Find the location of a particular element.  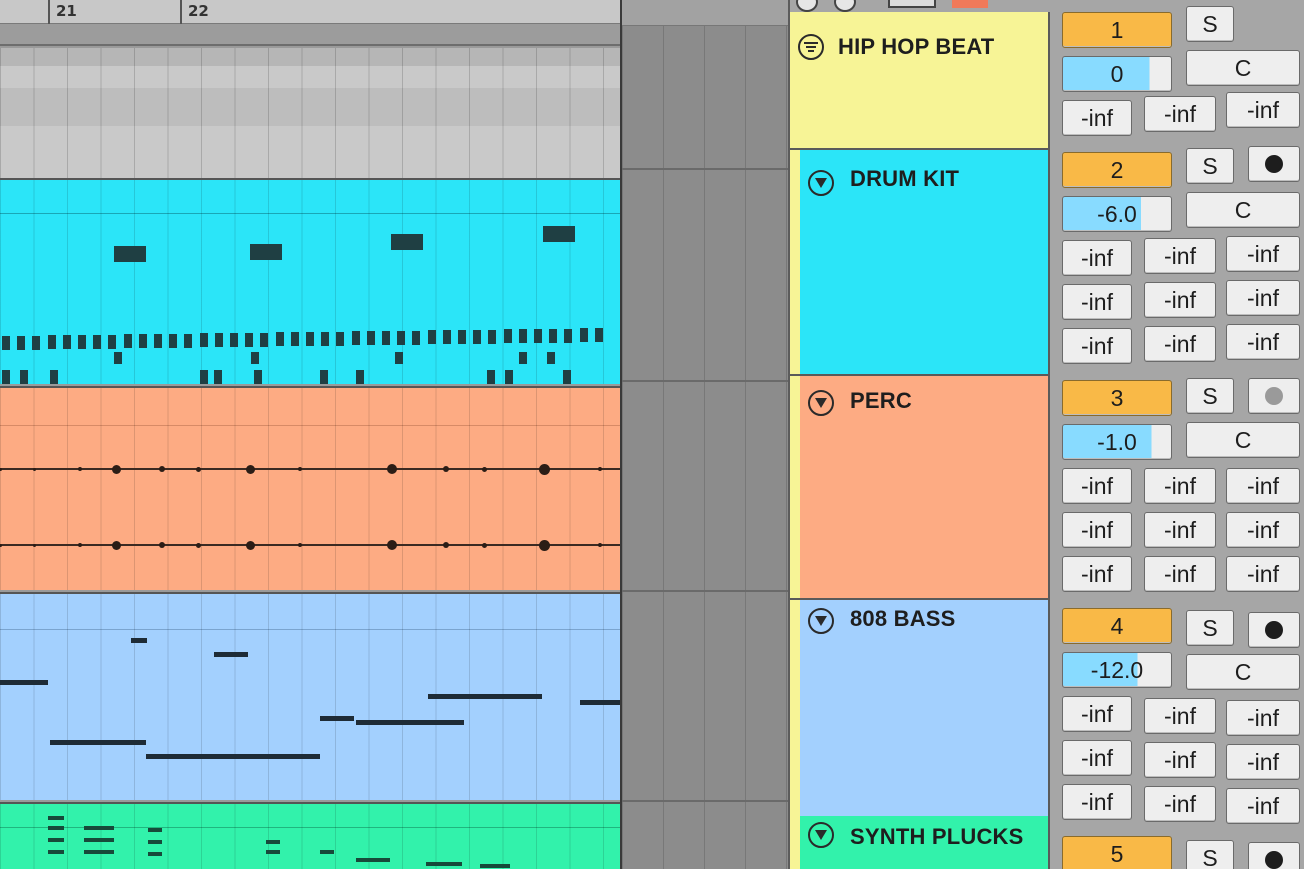

track-header-hip-hop-beat: HIP HOP BEAT 1 S 0 C -inf -inf -inf is located at coordinates (1047, 78).